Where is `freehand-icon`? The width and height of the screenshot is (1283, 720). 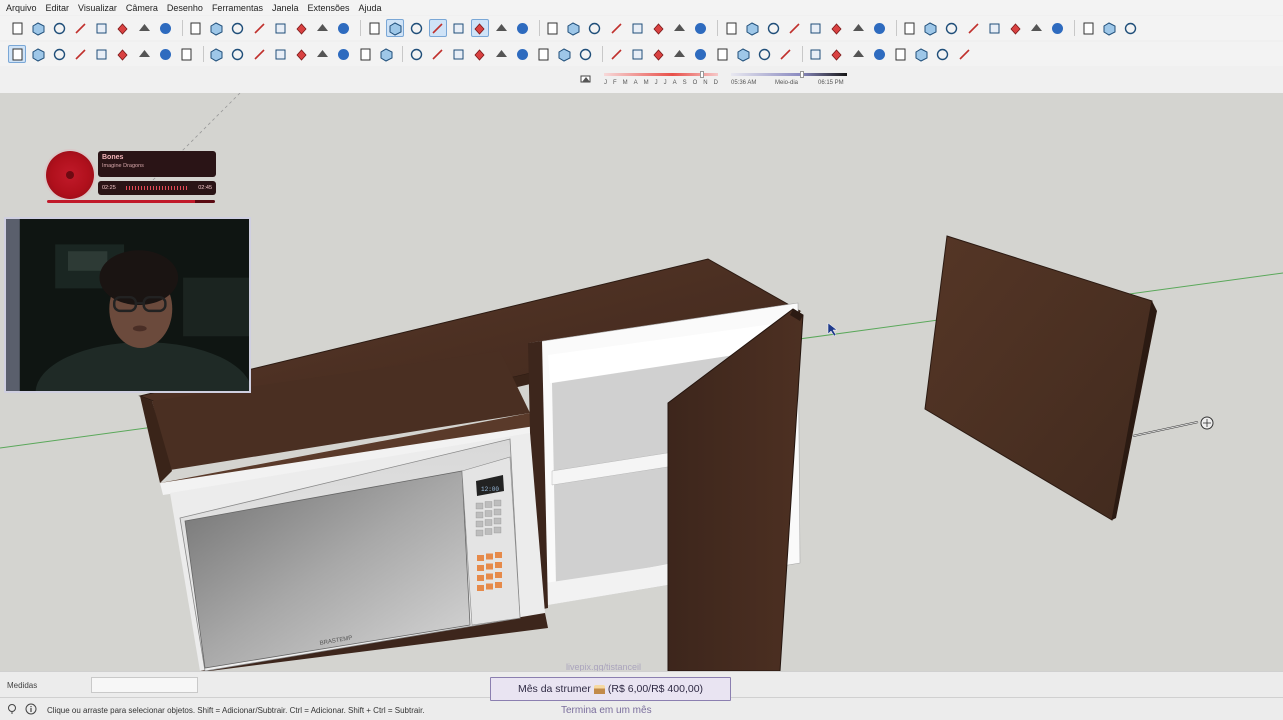 freehand-icon is located at coordinates (123, 54).